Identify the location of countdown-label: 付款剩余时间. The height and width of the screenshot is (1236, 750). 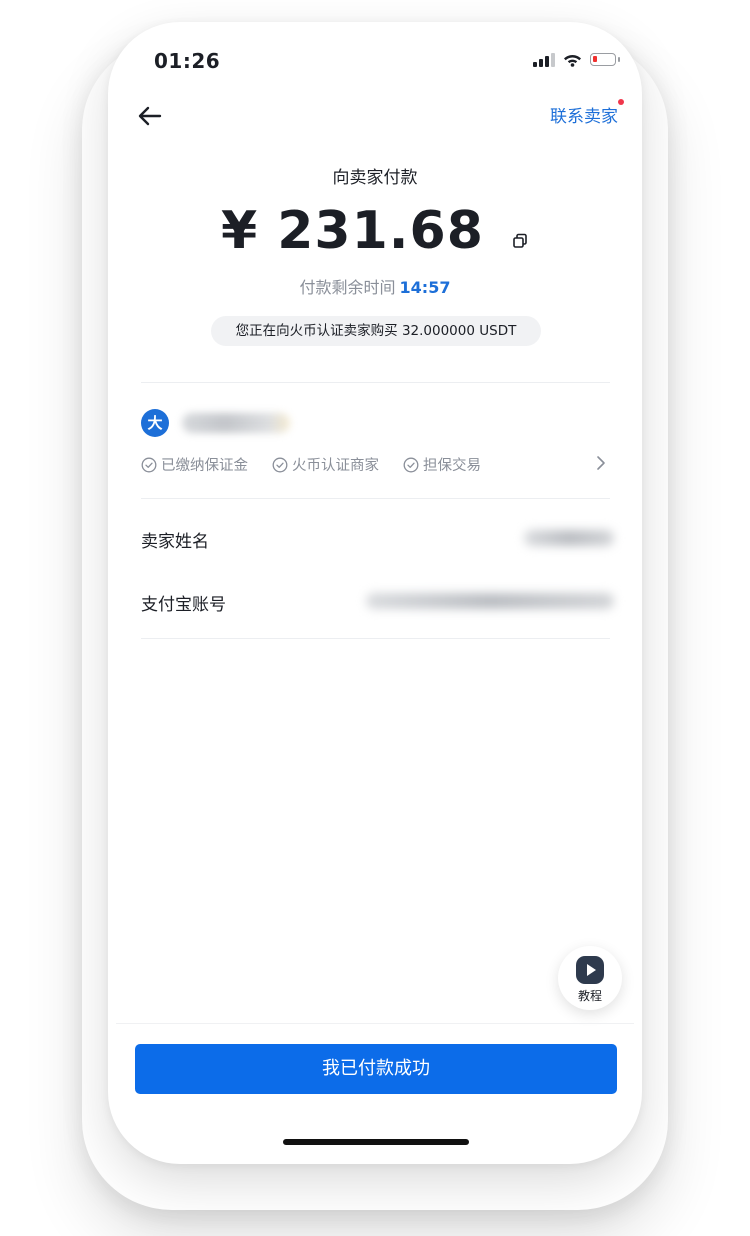
(347, 287).